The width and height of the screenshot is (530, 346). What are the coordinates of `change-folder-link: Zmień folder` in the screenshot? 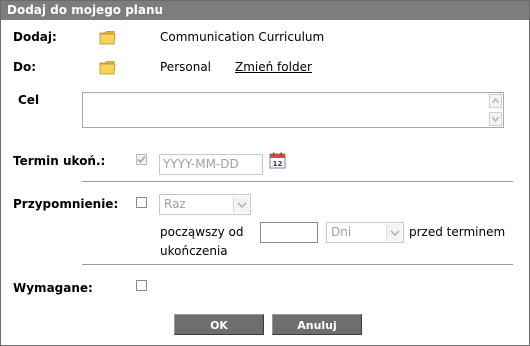 It's located at (273, 67).